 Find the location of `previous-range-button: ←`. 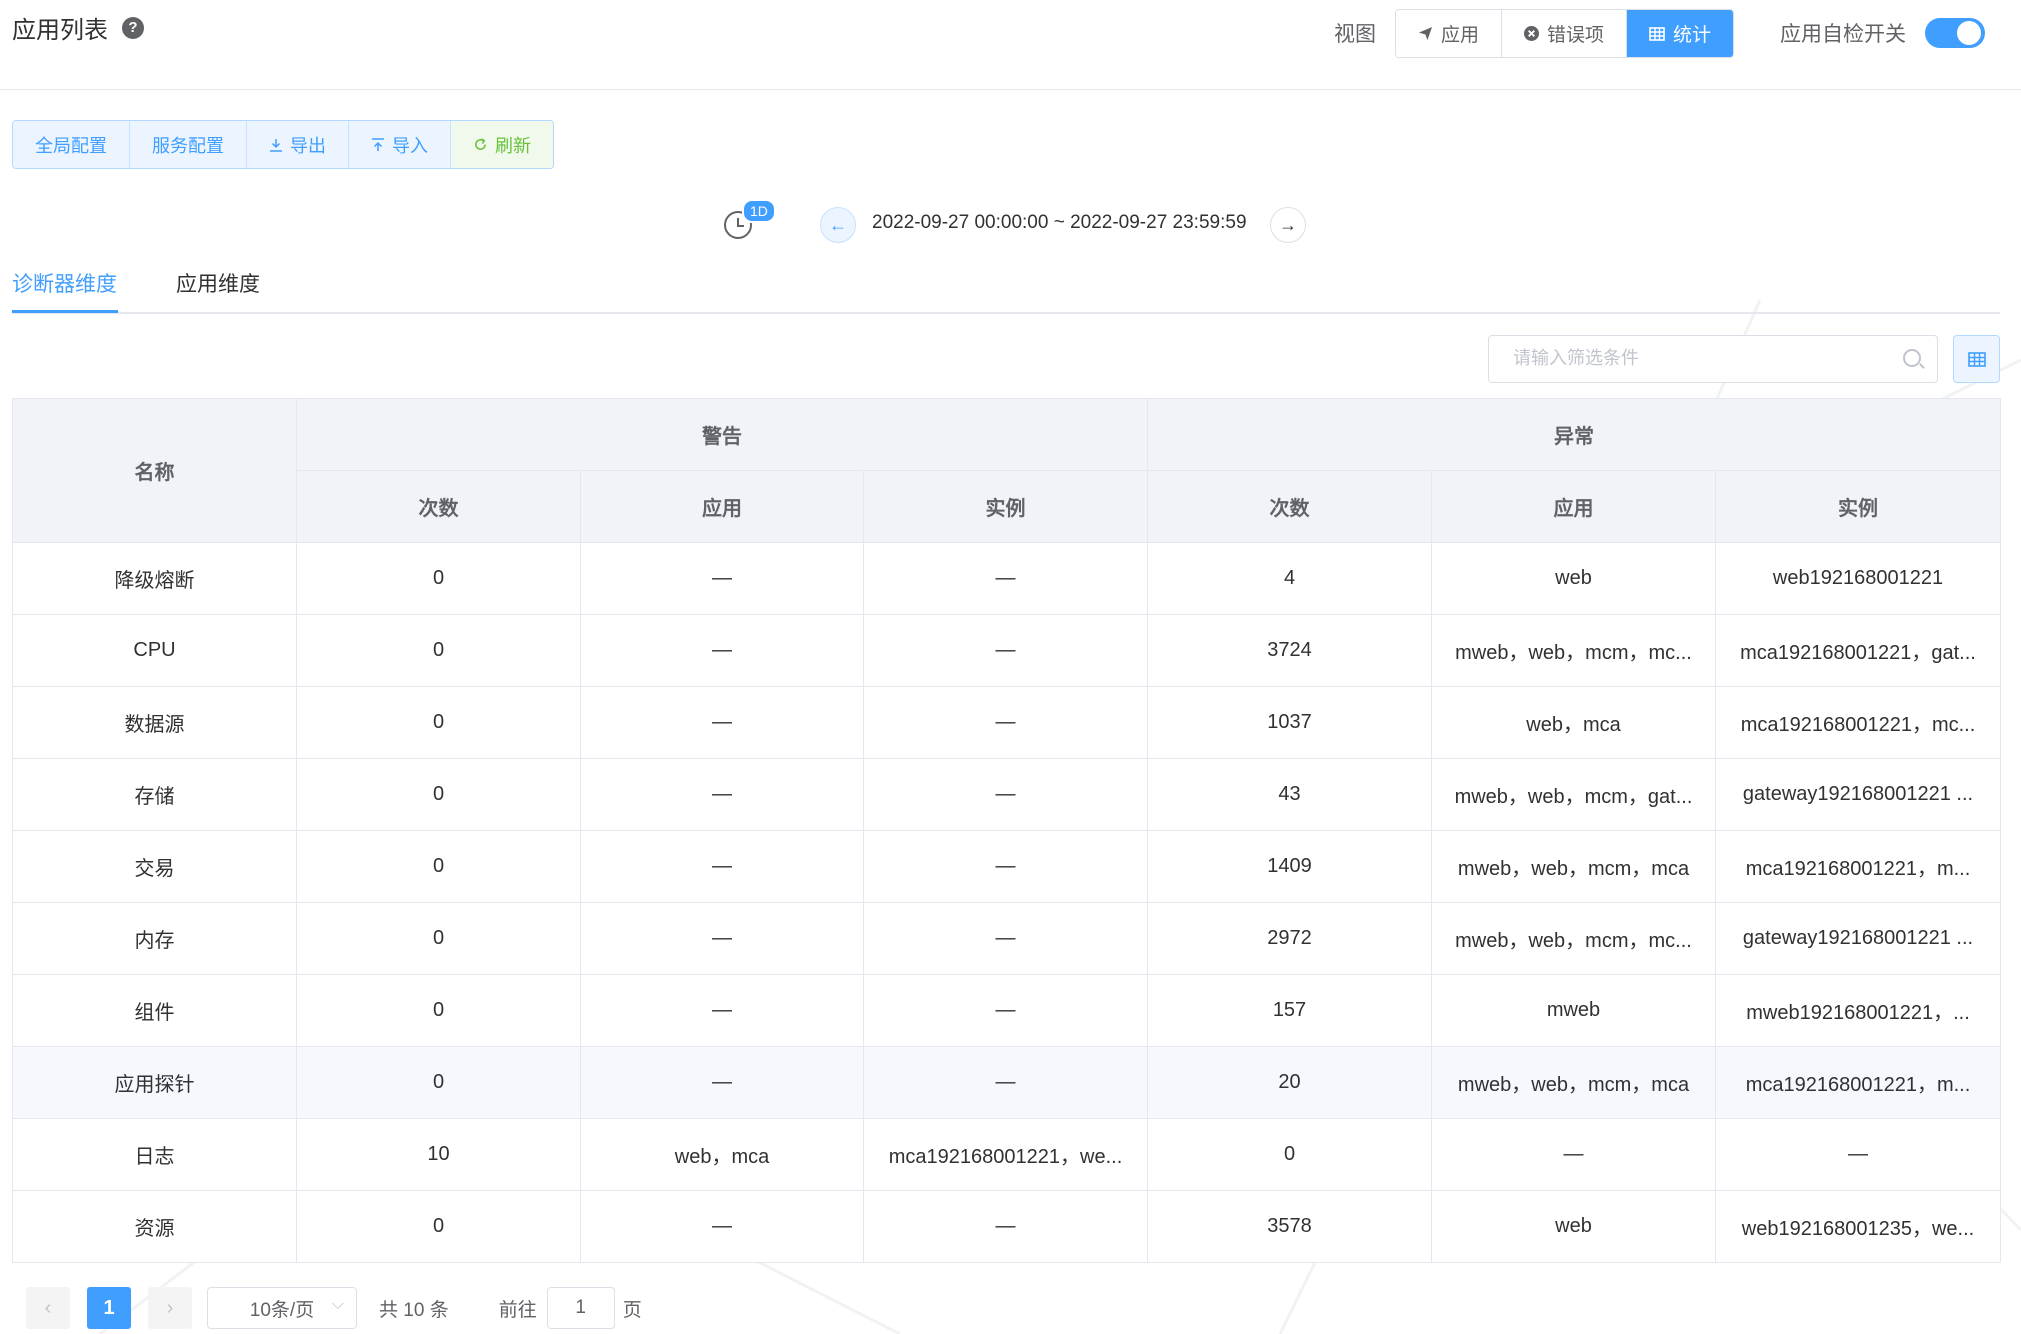

previous-range-button: ← is located at coordinates (838, 225).